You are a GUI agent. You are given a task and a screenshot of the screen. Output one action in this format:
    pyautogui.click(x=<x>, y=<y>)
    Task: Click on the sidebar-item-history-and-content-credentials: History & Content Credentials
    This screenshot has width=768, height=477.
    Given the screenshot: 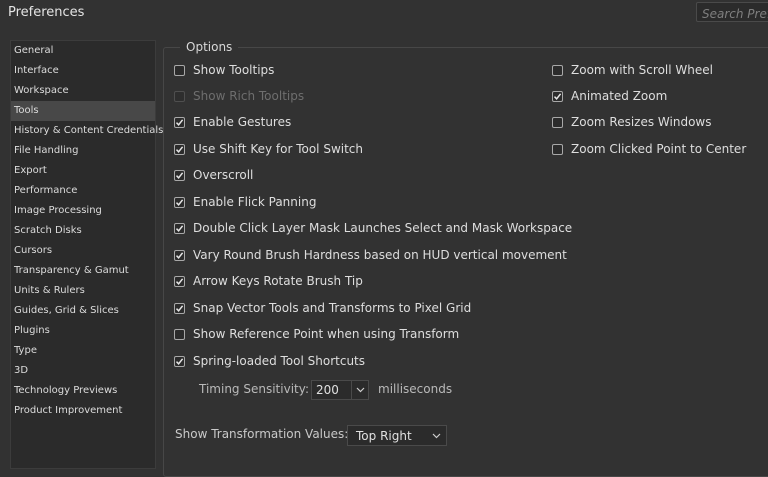 What is the action you would take?
    pyautogui.click(x=87, y=131)
    